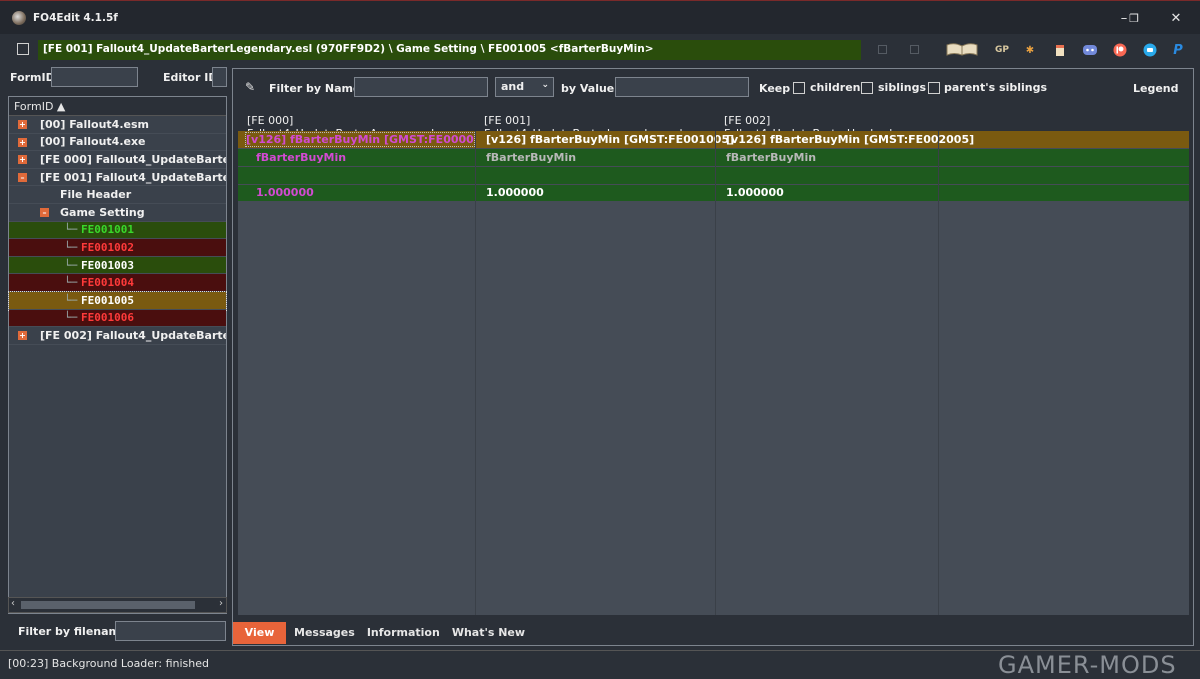  Describe the element at coordinates (23, 49) in the screenshot. I see `toolbar-checkbox` at that location.